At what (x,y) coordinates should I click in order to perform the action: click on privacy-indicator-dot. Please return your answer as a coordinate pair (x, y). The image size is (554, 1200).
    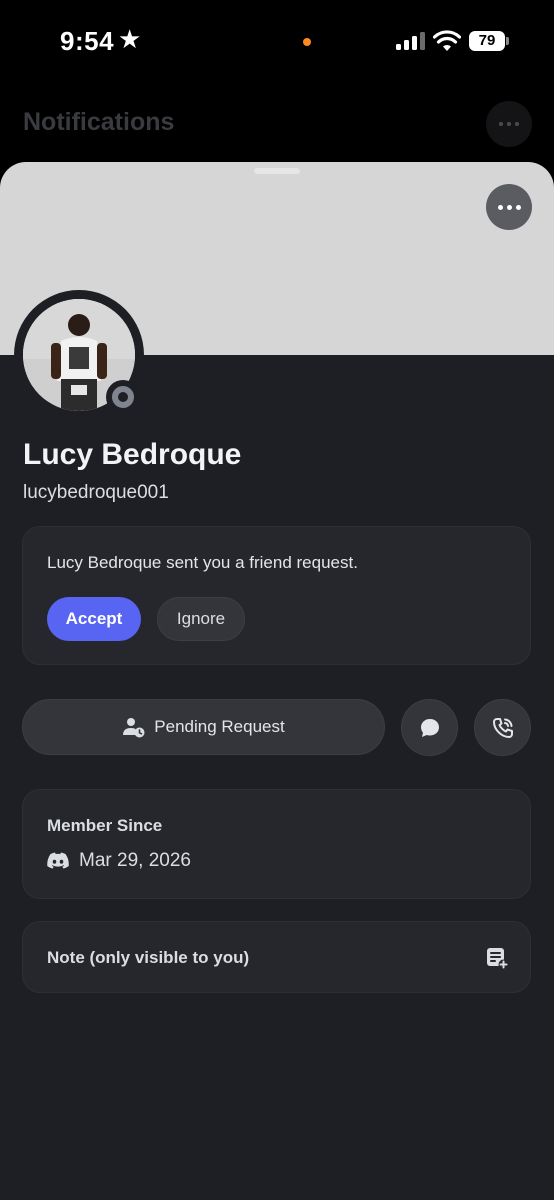
    Looking at the image, I should click on (307, 42).